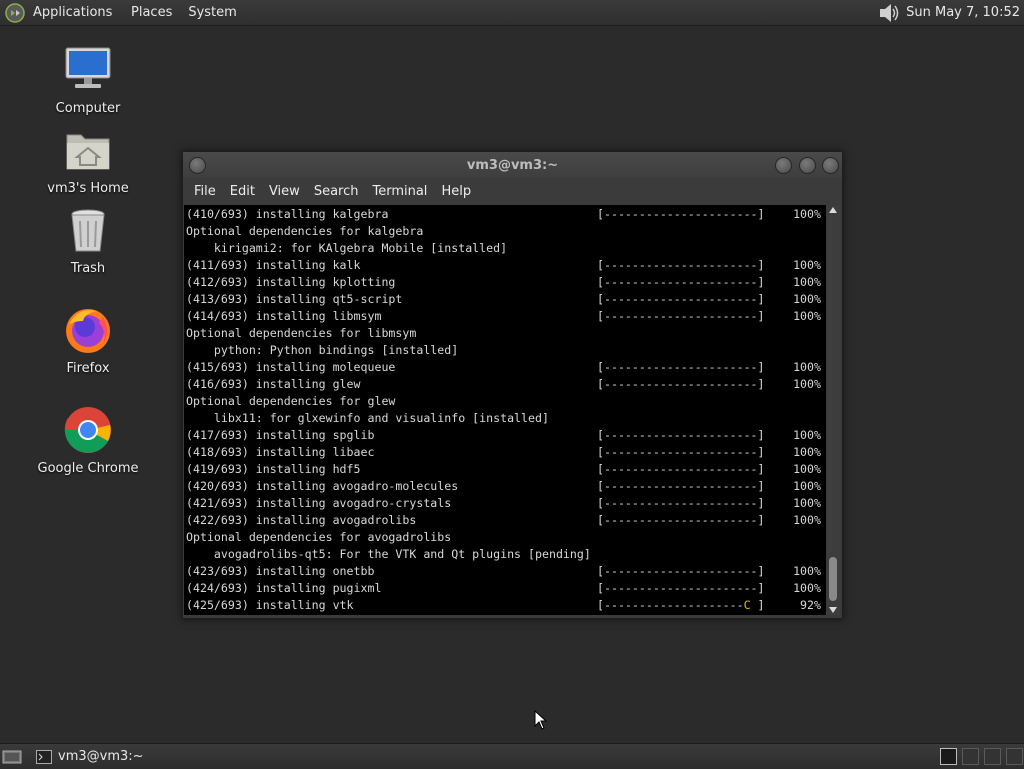 This screenshot has height=769, width=1024. Describe the element at coordinates (833, 579) in the screenshot. I see `scroll-thumb` at that location.